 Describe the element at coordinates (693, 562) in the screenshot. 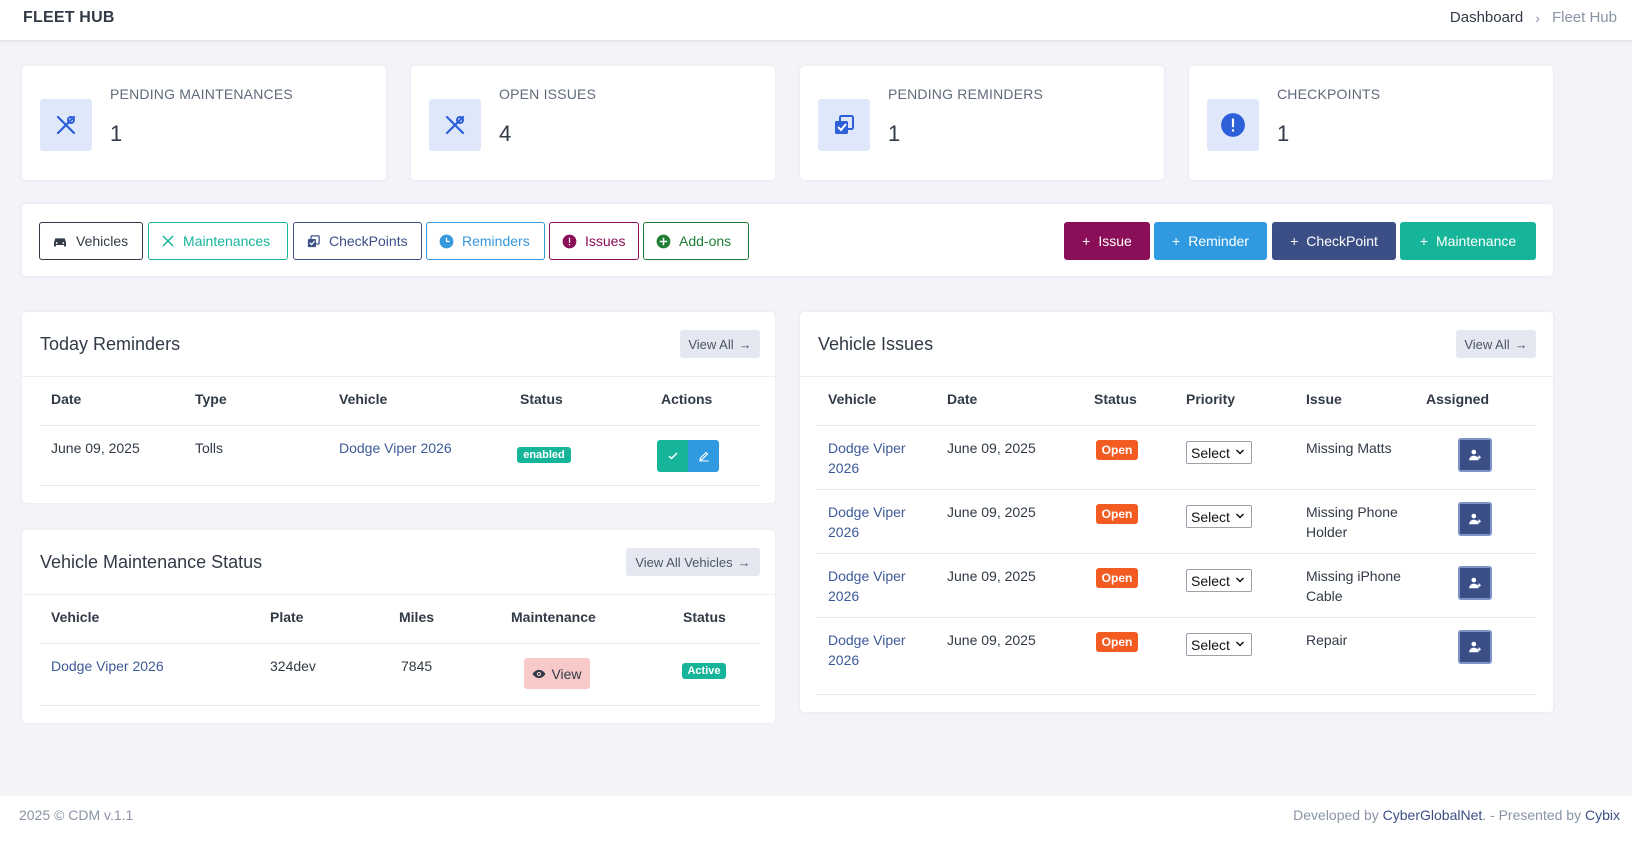

I see `view-all-vehicles-button: View All Vehicles →` at that location.